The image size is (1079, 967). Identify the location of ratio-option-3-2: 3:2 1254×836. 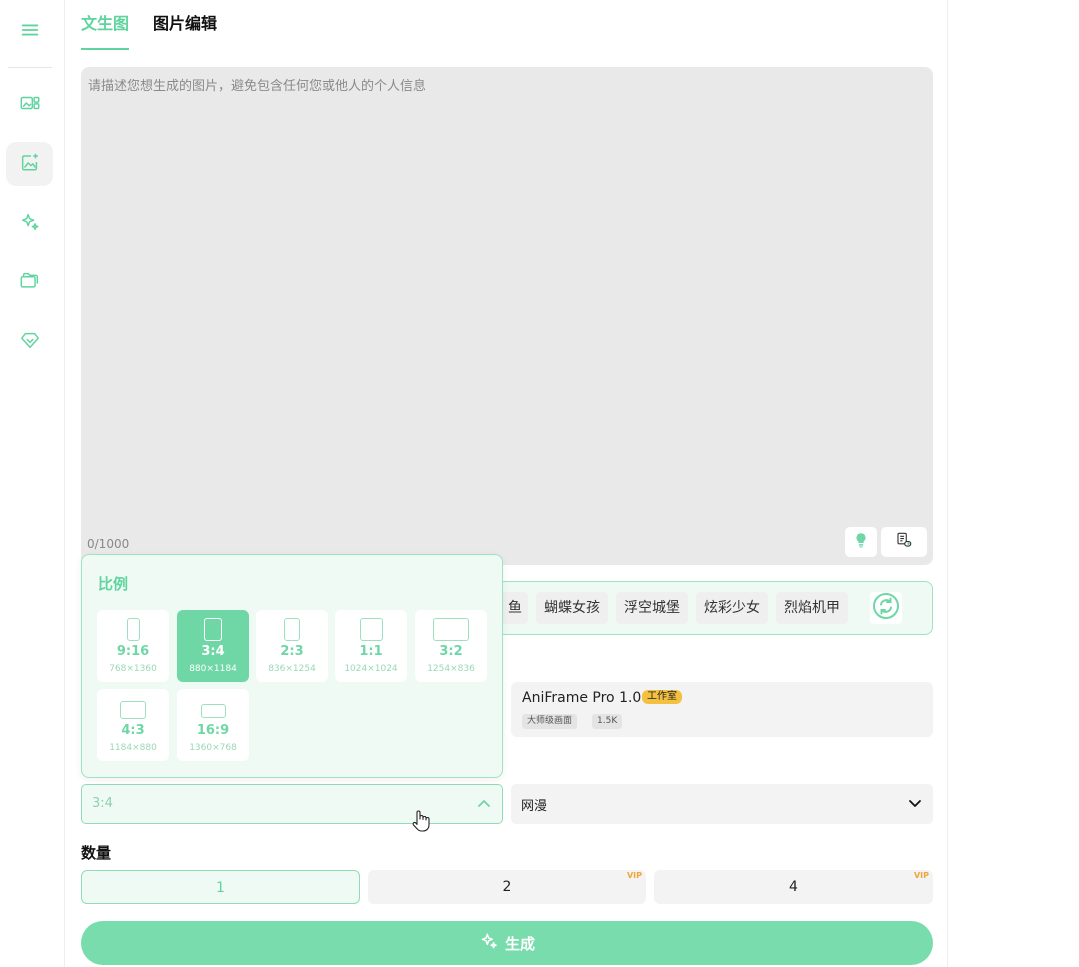
(451, 646).